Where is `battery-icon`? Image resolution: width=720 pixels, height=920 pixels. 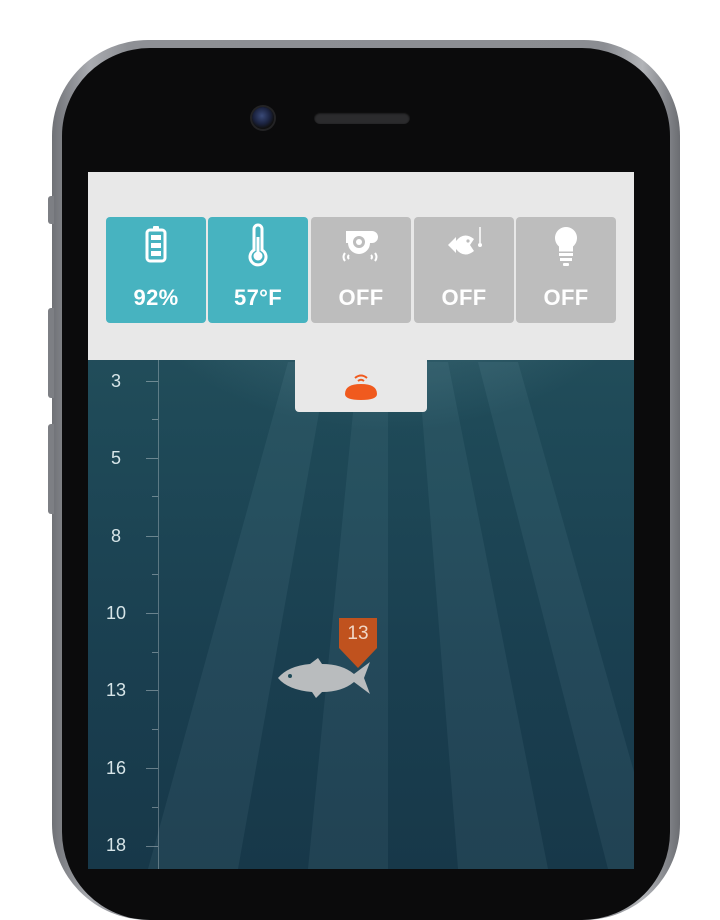 battery-icon is located at coordinates (156, 244).